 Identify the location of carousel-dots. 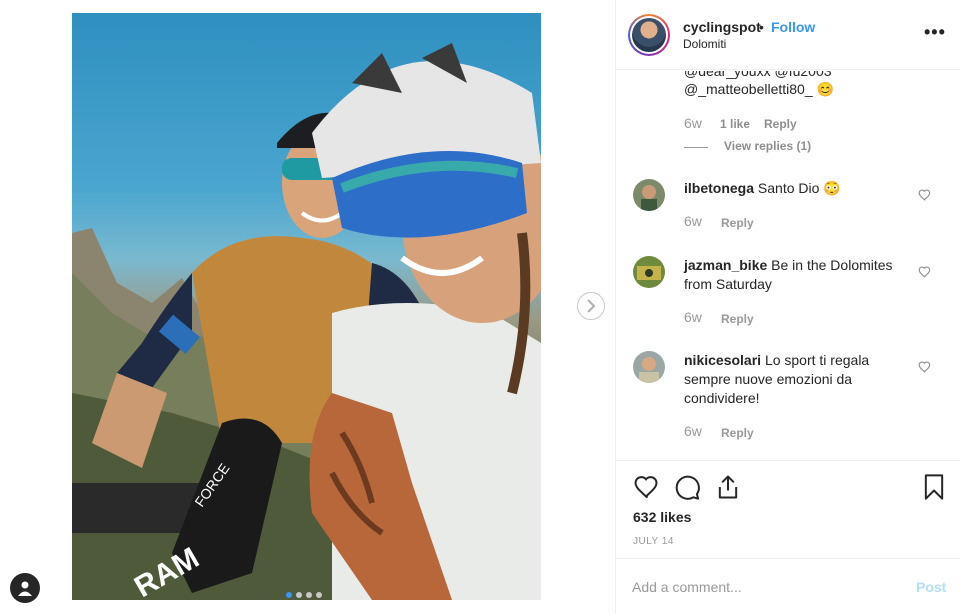
(304, 595).